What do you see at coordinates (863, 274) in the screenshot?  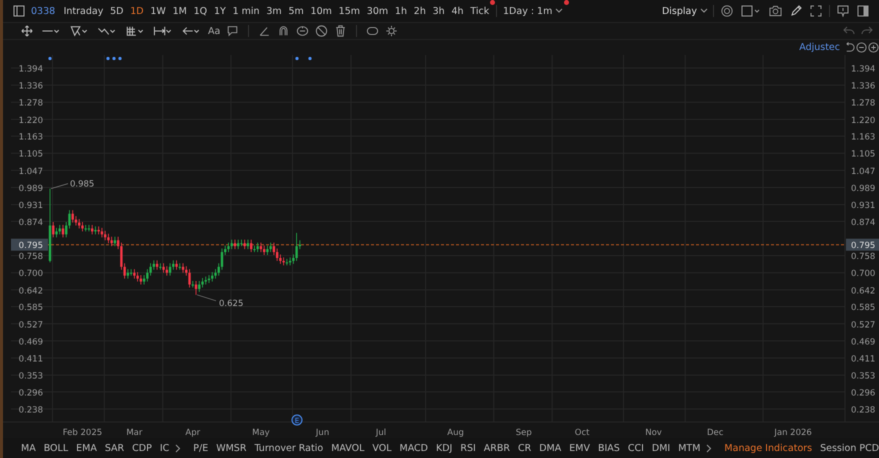 I see `price-axis-label: 0.700` at bounding box center [863, 274].